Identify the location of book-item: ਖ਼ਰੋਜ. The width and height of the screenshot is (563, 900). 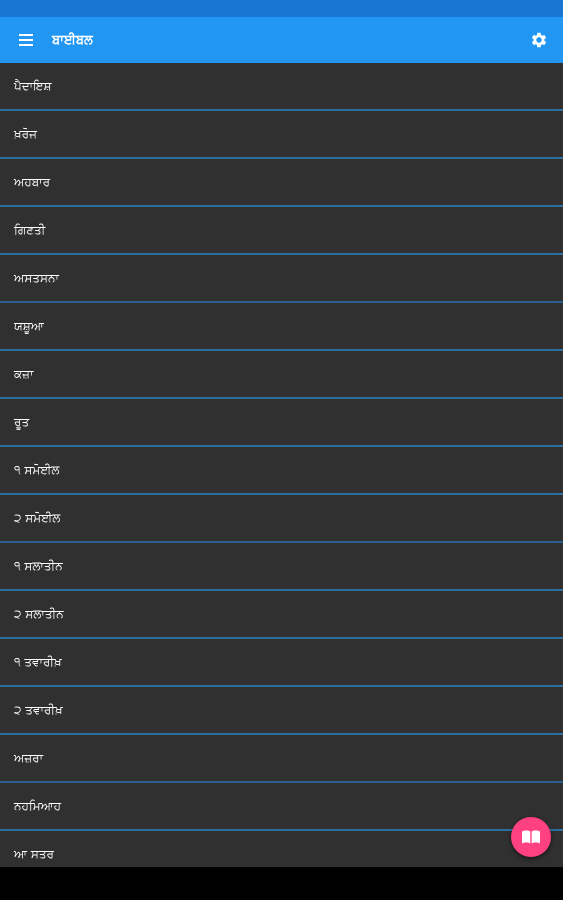
(281, 135).